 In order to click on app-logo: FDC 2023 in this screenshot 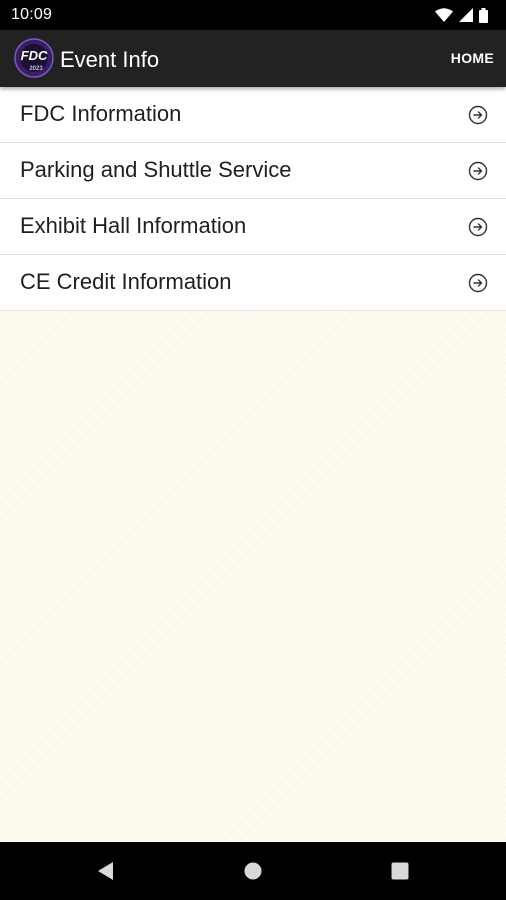, I will do `click(34, 58)`.